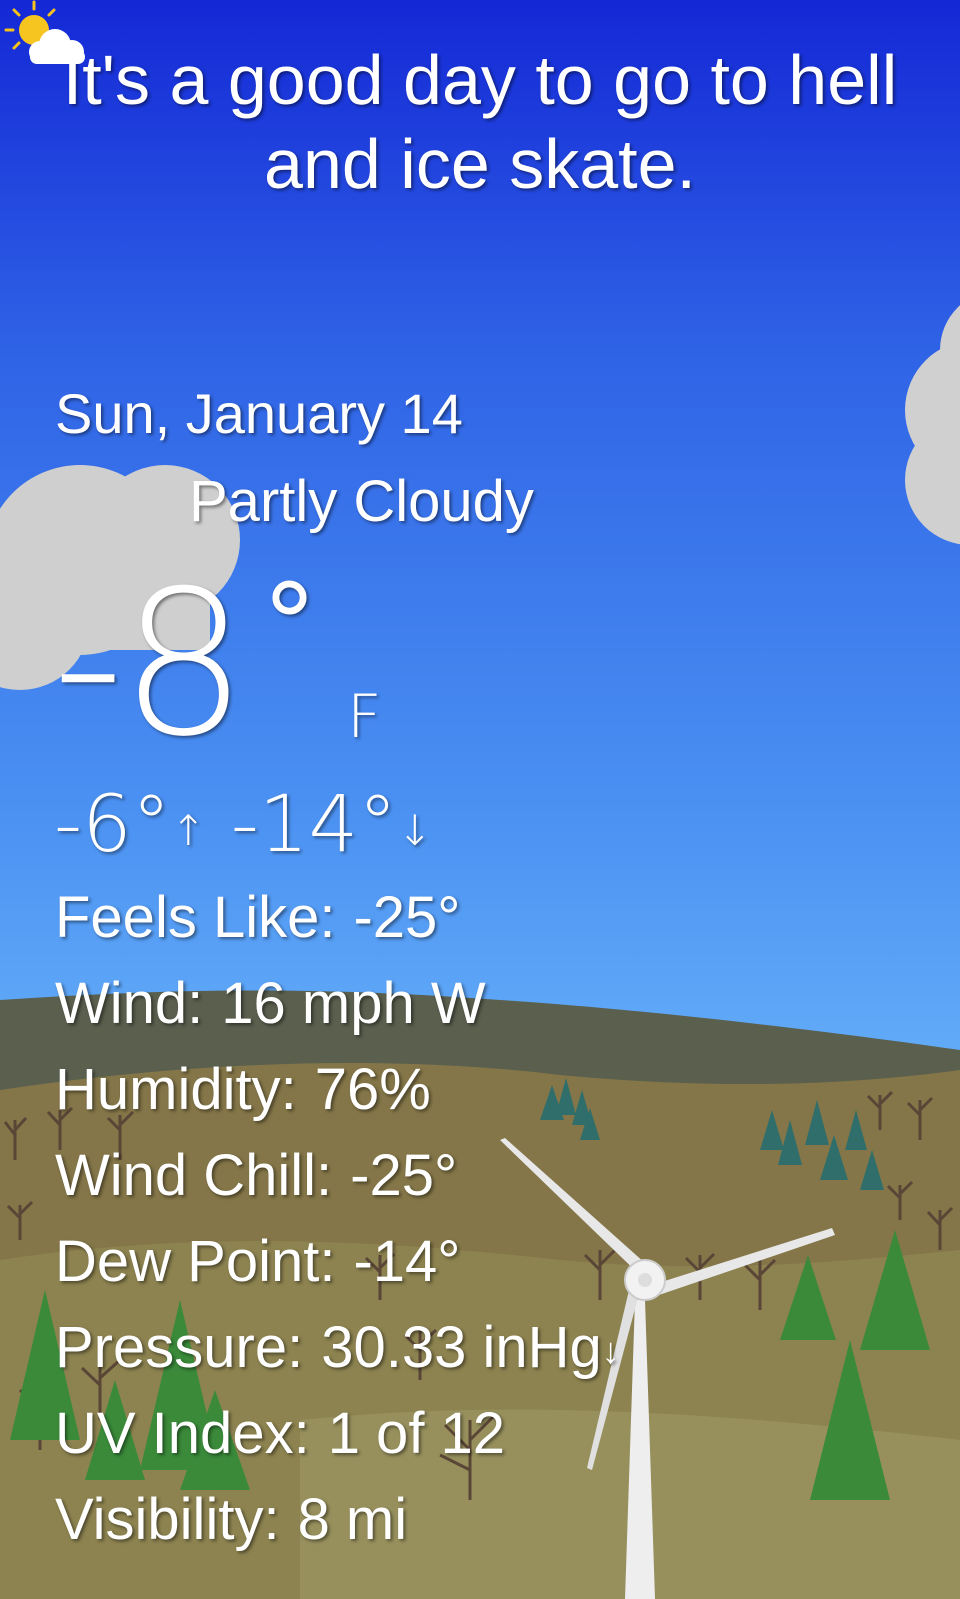 The height and width of the screenshot is (1599, 960). I want to click on wind-chill-label: Wind Chill:, so click(194, 1175).